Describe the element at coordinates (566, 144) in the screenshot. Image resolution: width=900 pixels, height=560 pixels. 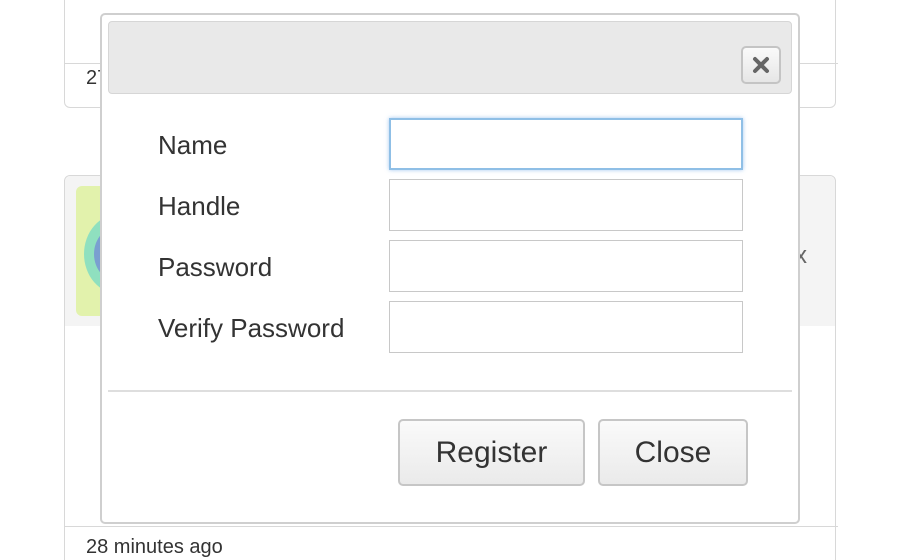
I see `name-input` at that location.